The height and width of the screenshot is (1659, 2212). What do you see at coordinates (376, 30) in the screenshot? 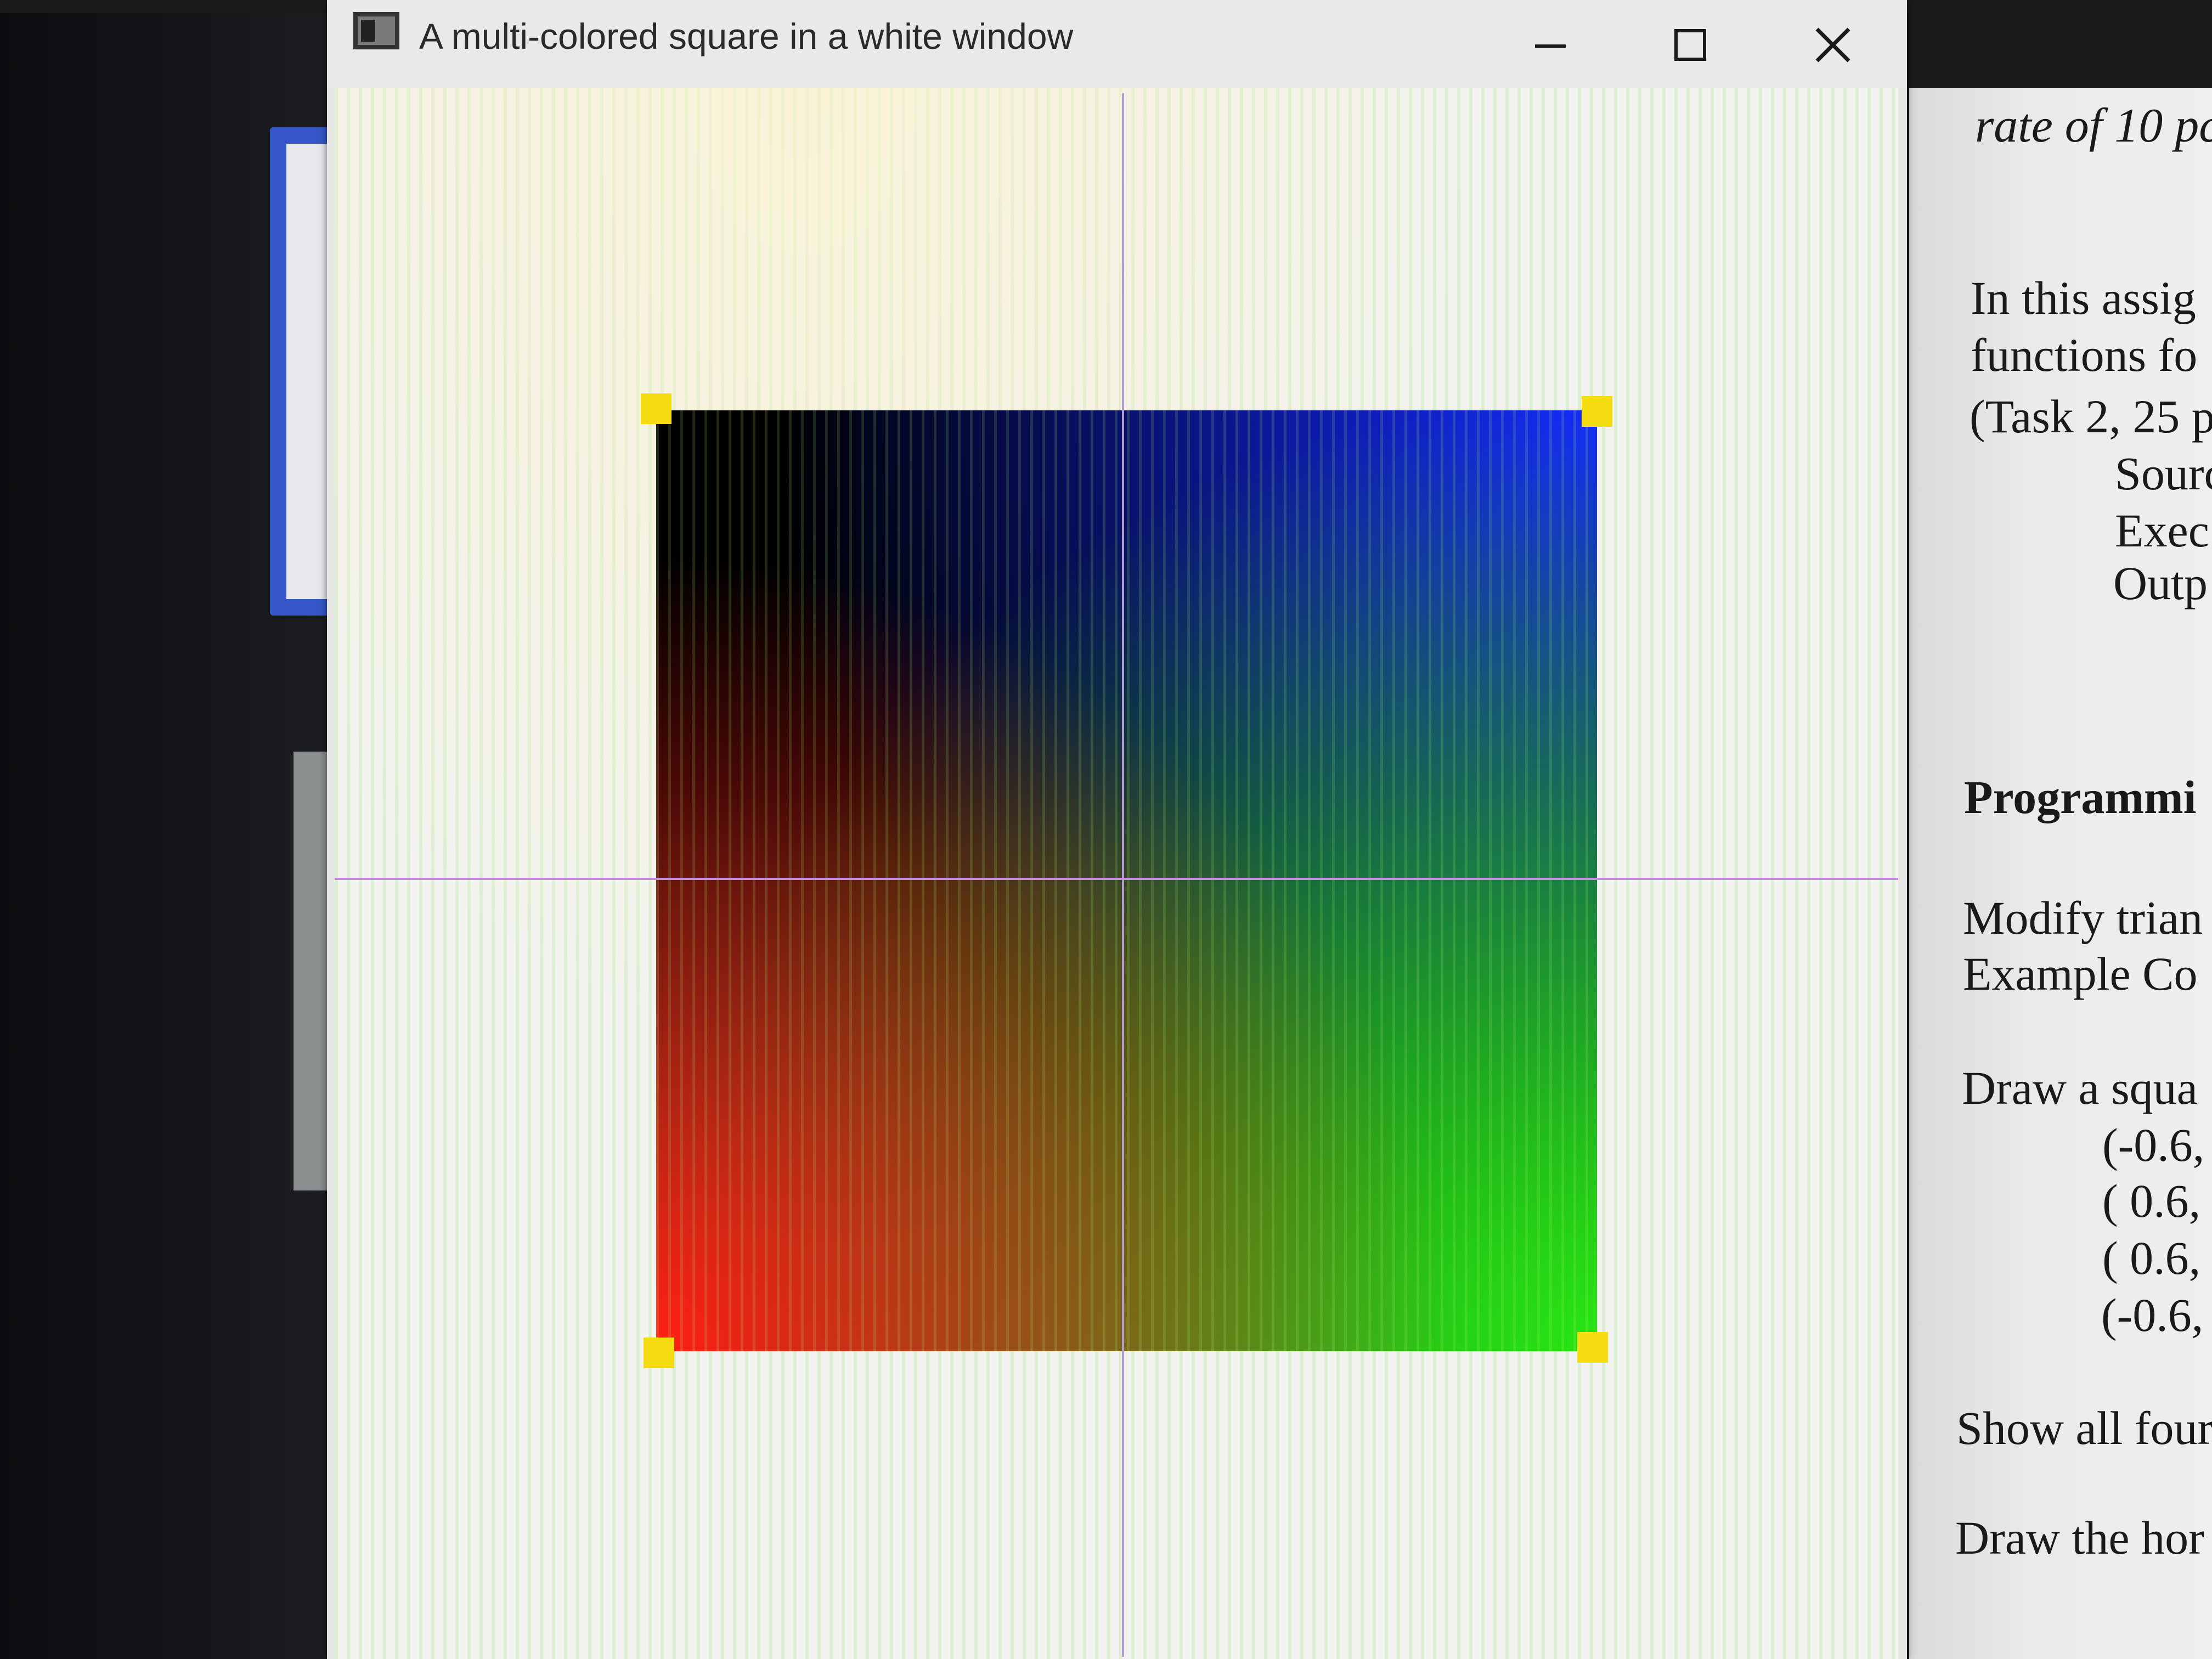
I see `app-window-icon` at bounding box center [376, 30].